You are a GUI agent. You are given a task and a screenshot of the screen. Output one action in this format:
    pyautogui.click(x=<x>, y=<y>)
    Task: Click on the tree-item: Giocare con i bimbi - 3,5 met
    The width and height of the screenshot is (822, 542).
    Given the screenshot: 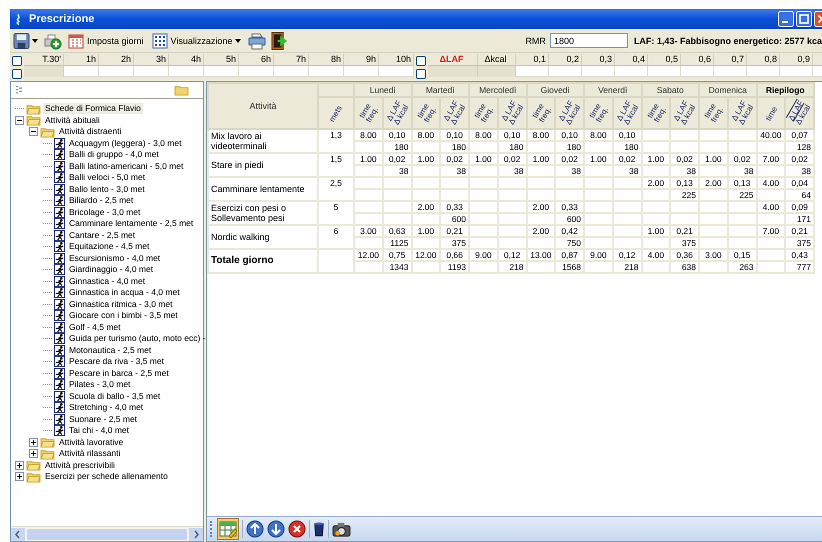 What is the action you would take?
    pyautogui.click(x=123, y=316)
    